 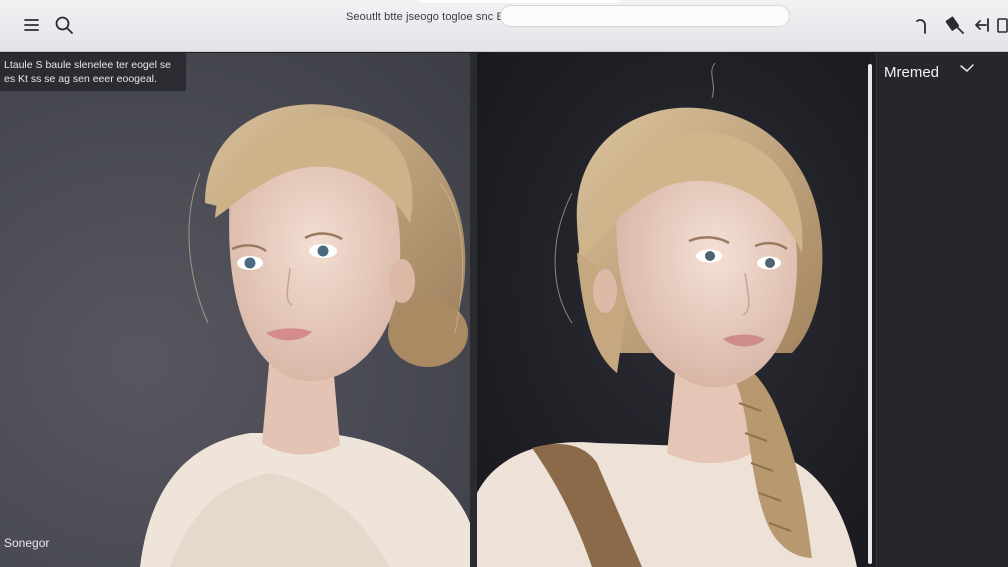 What do you see at coordinates (911, 72) in the screenshot?
I see `right-panel-title: Mremed` at bounding box center [911, 72].